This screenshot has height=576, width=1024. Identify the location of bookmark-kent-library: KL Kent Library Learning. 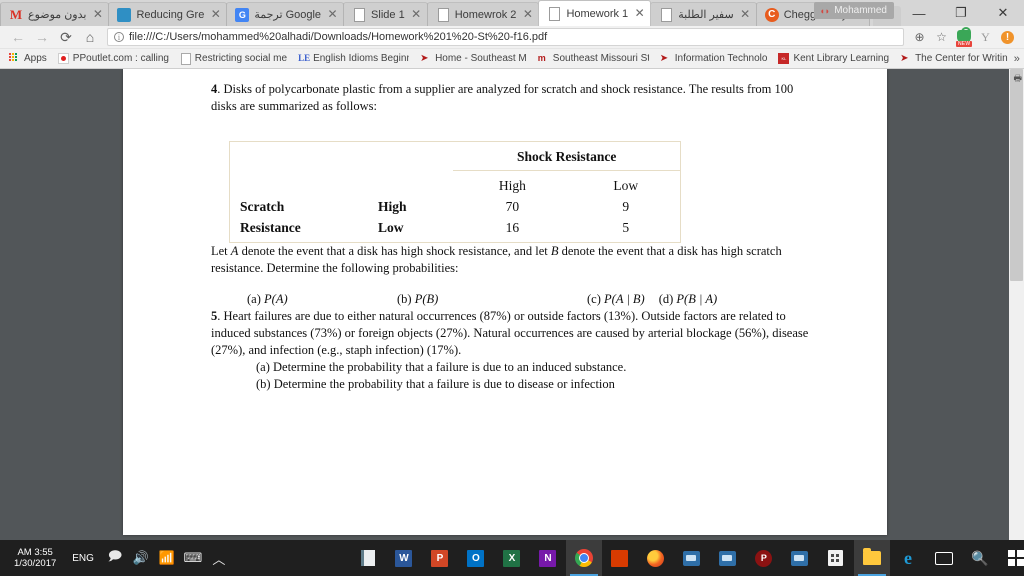
(833, 58).